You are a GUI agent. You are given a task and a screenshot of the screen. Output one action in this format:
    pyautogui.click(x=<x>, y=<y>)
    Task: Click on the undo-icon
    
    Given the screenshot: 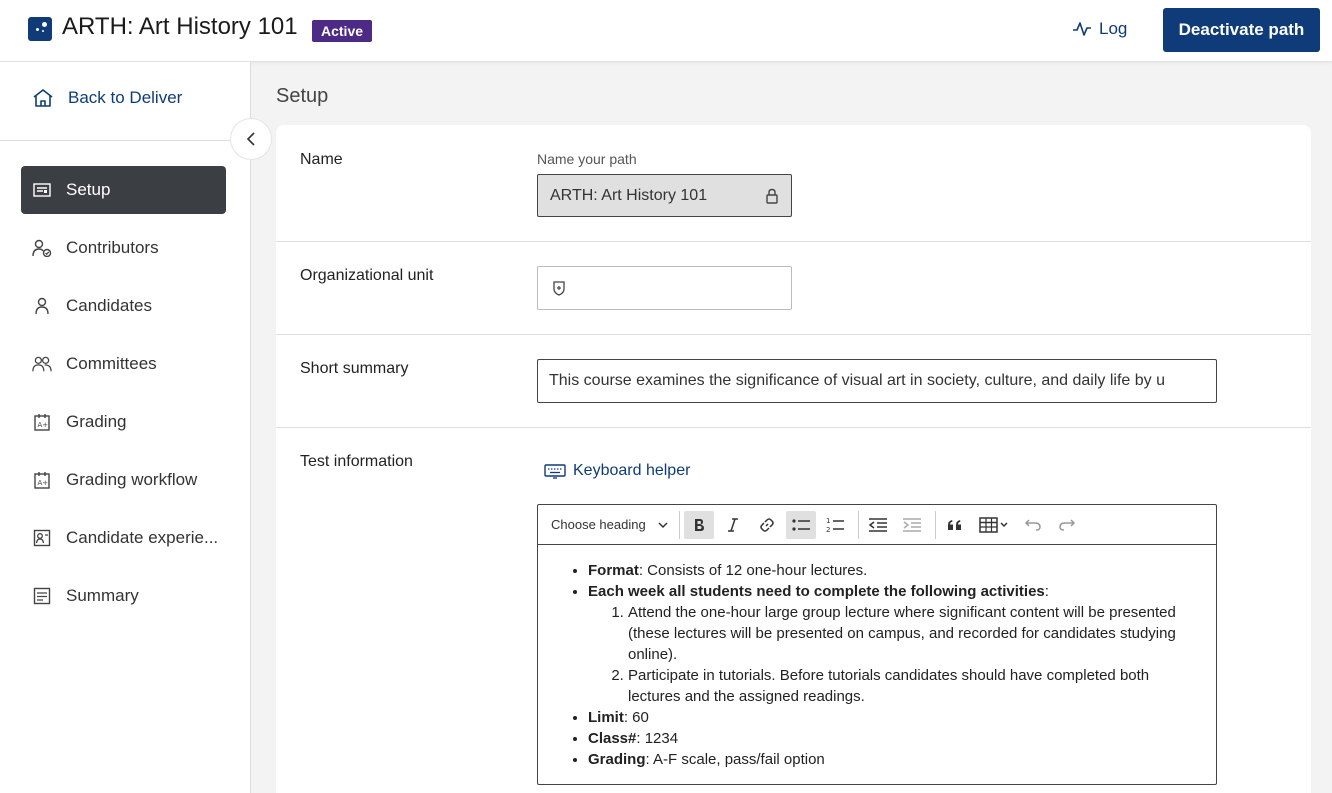 What is the action you would take?
    pyautogui.click(x=1032, y=524)
    